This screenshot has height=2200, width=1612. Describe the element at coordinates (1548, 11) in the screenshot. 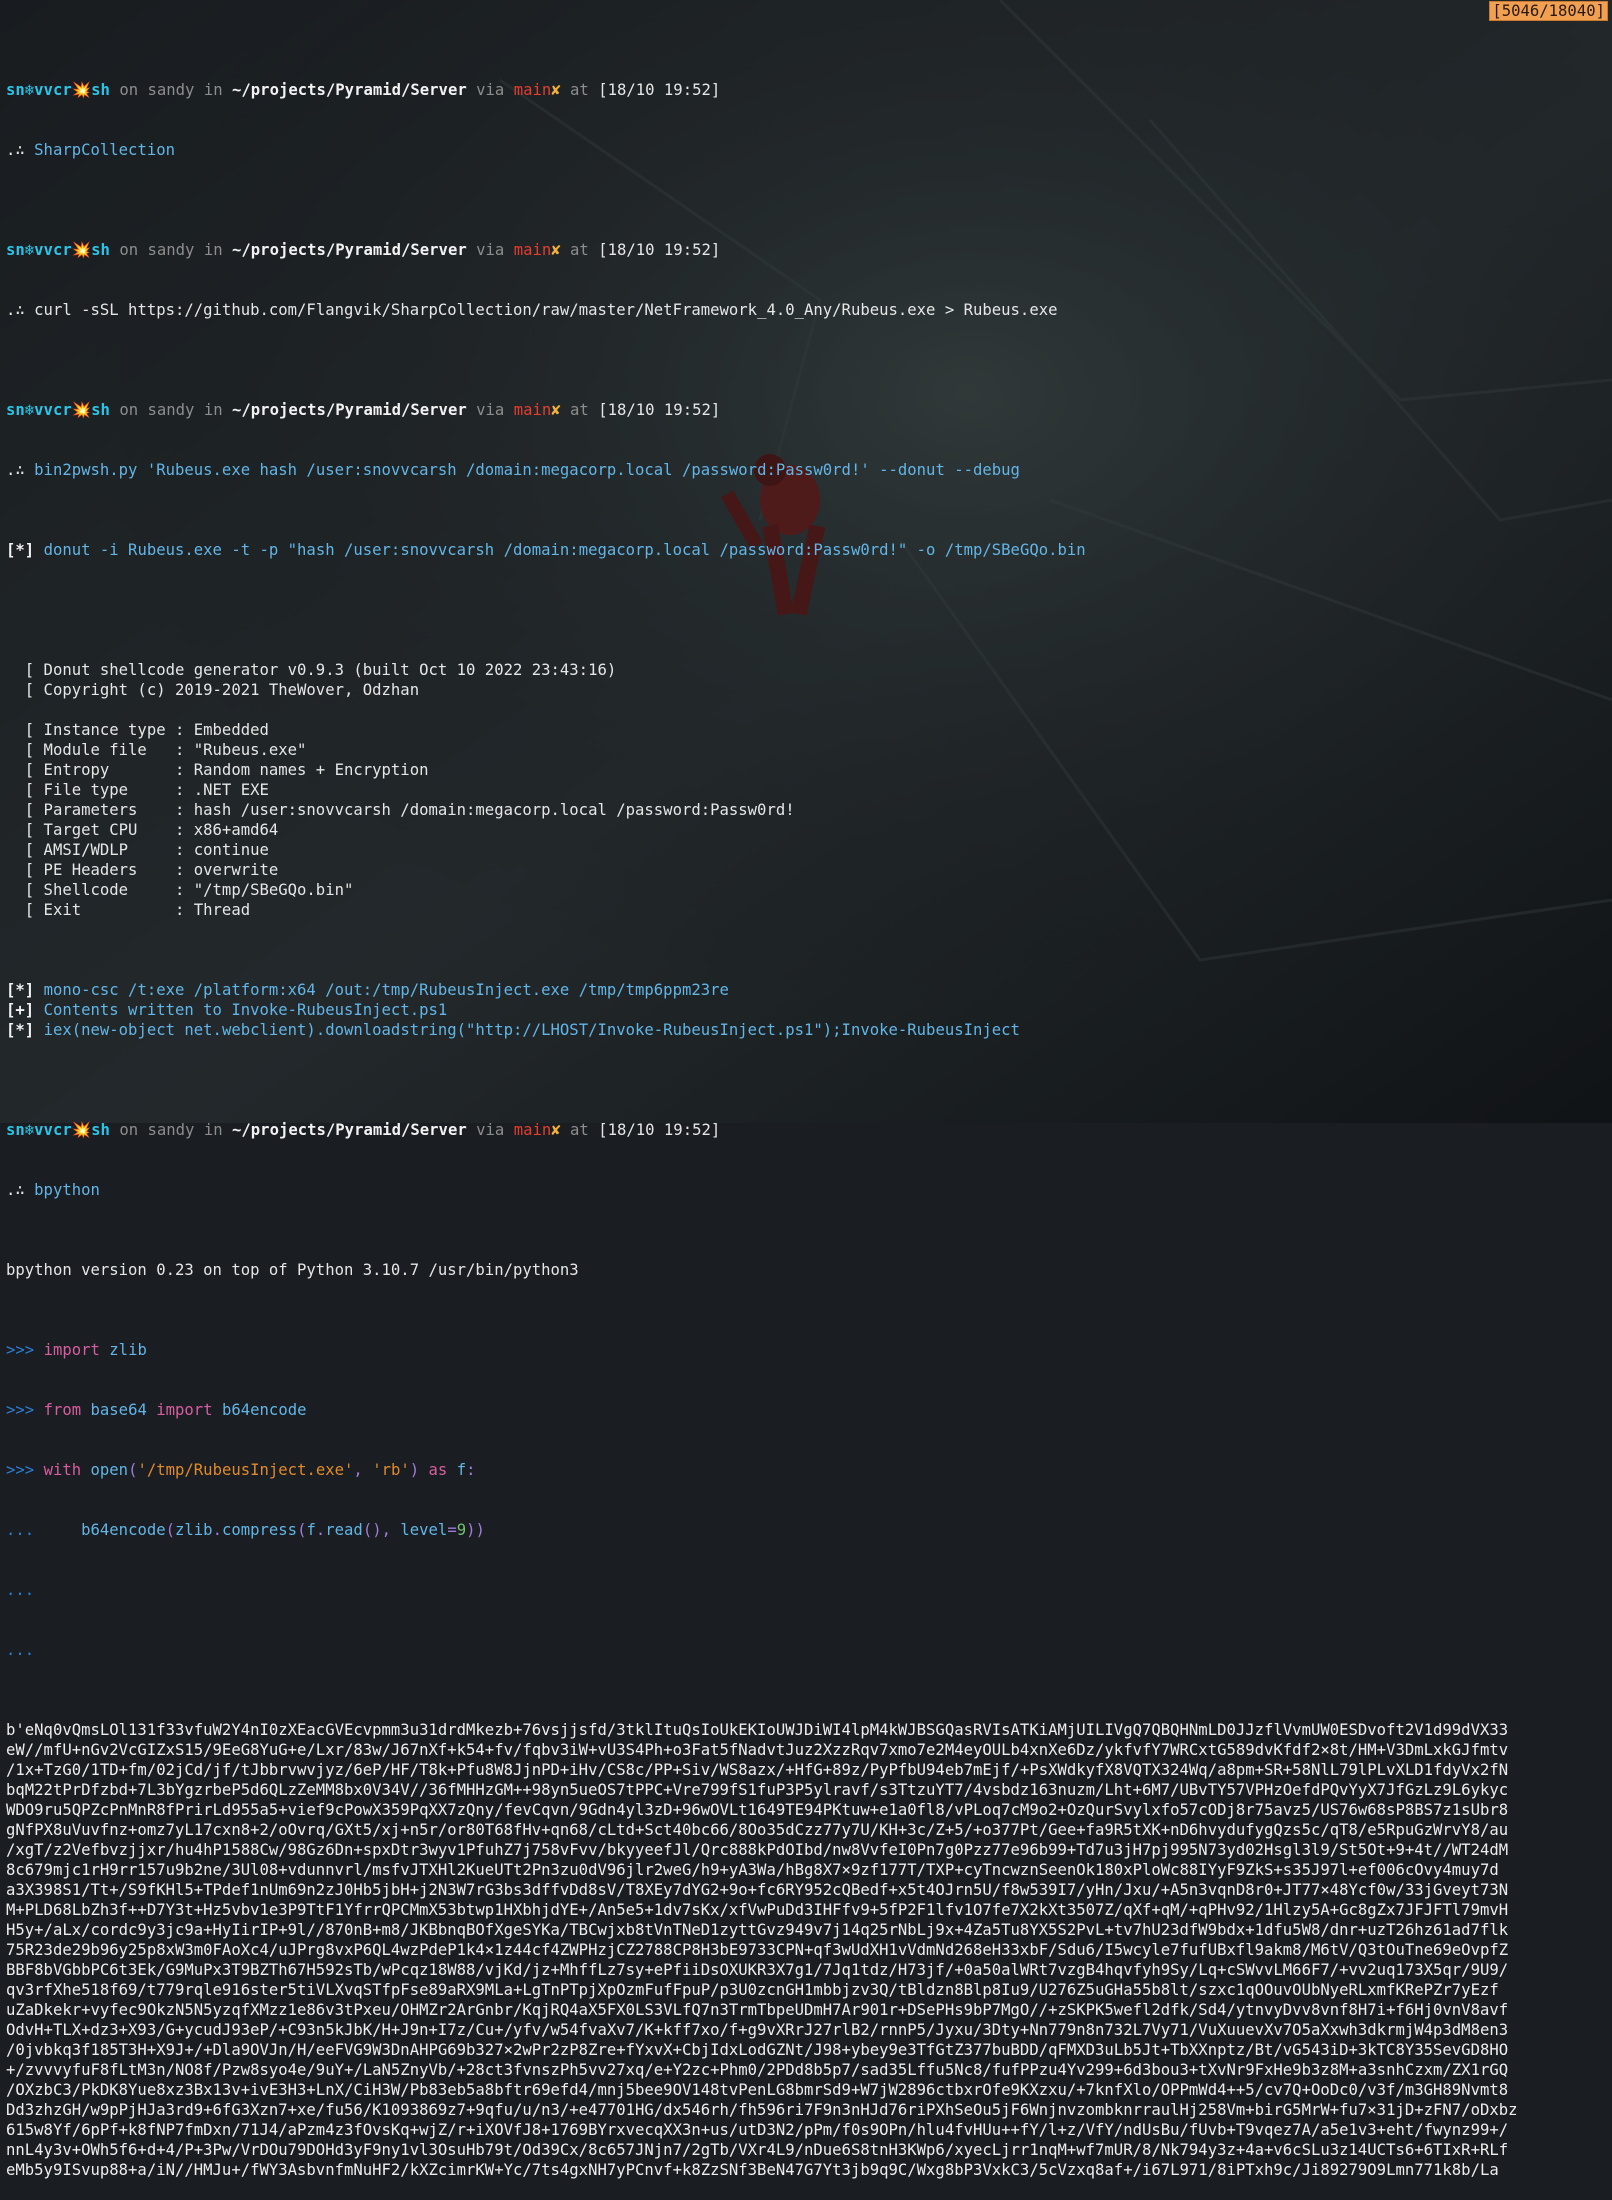

I see `history-counter-badge: [5046/18040]` at that location.